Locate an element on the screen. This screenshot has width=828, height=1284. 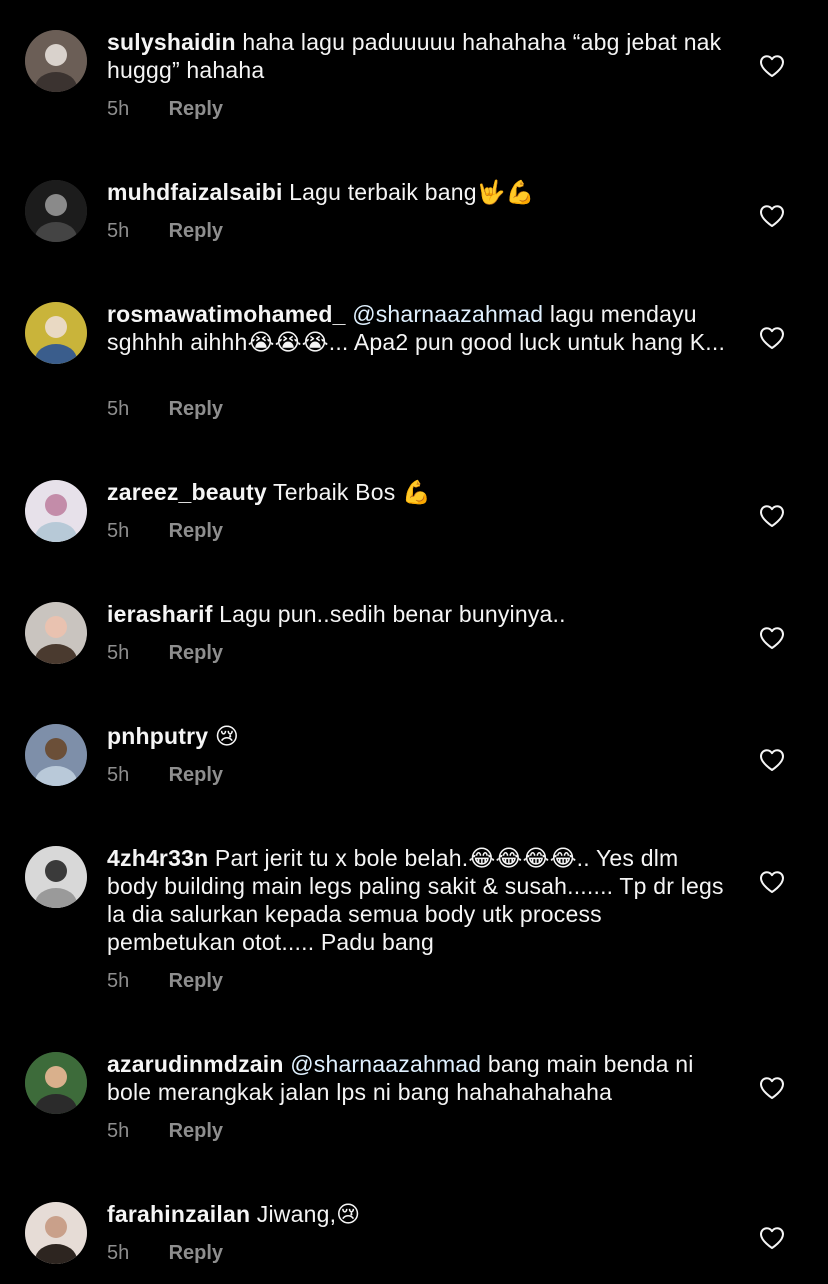
comment-body: zareez_beauty Terbaik Bos 💪 is located at coordinates (417, 492).